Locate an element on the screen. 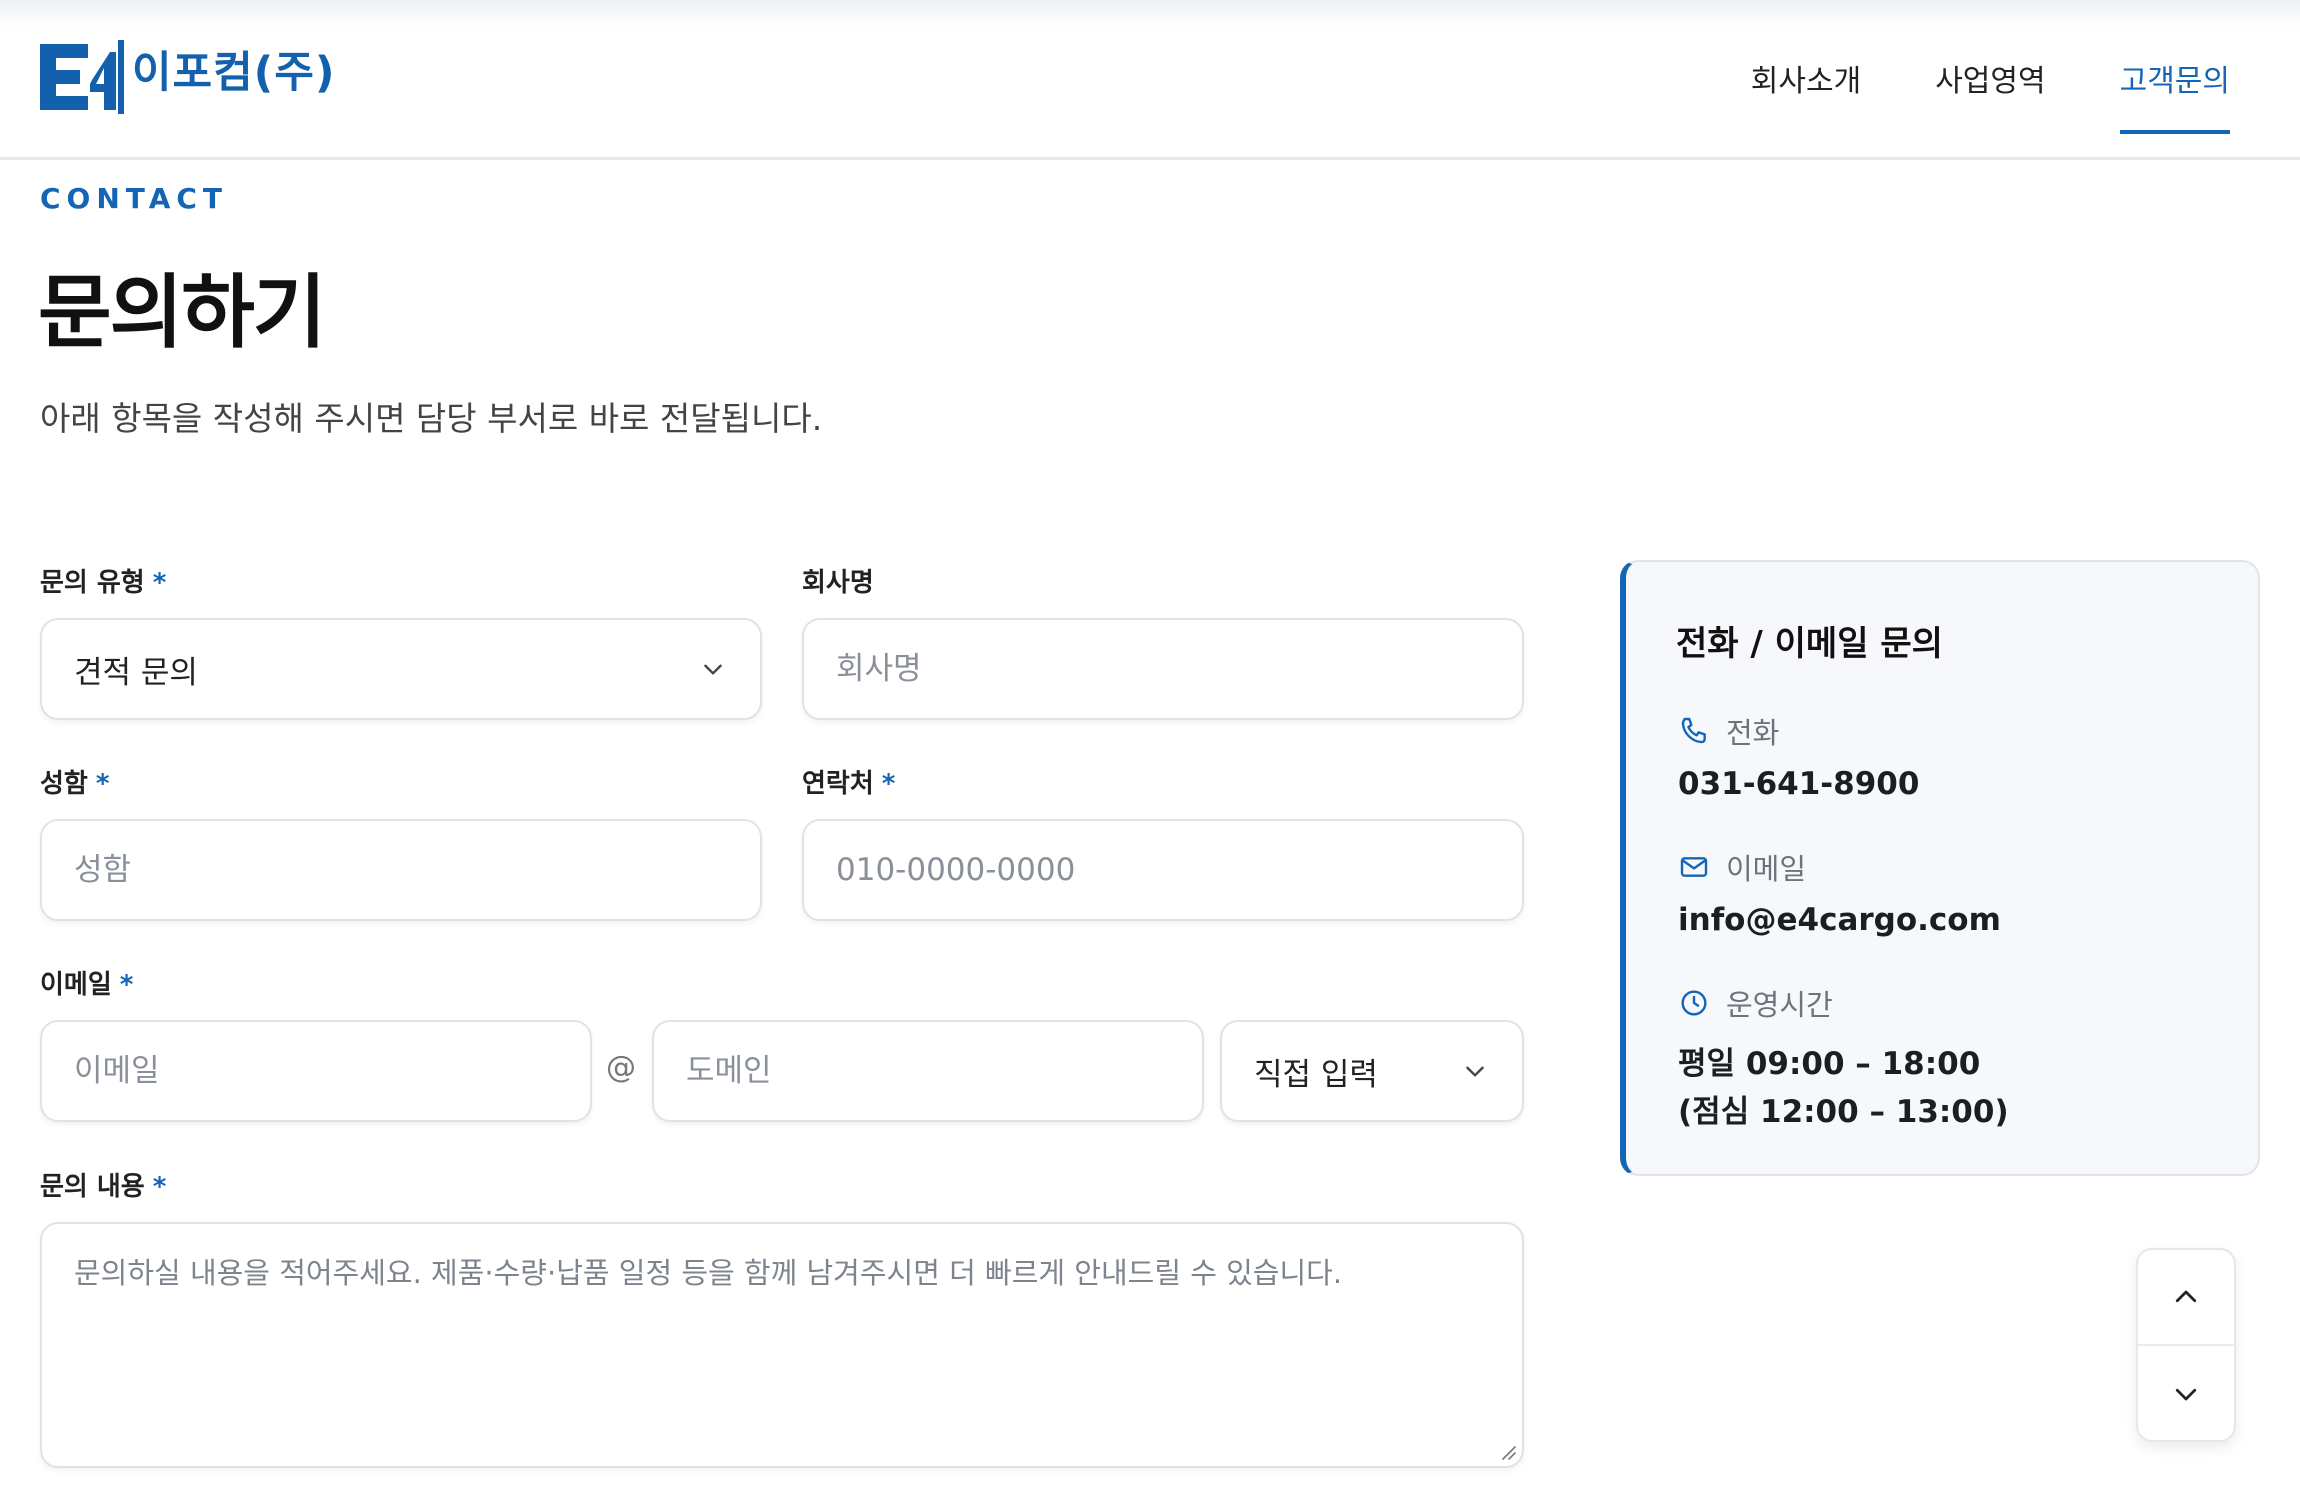 Image resolution: width=2300 pixels, height=1509 pixels. email-row: 이메일 is located at coordinates (1742, 867).